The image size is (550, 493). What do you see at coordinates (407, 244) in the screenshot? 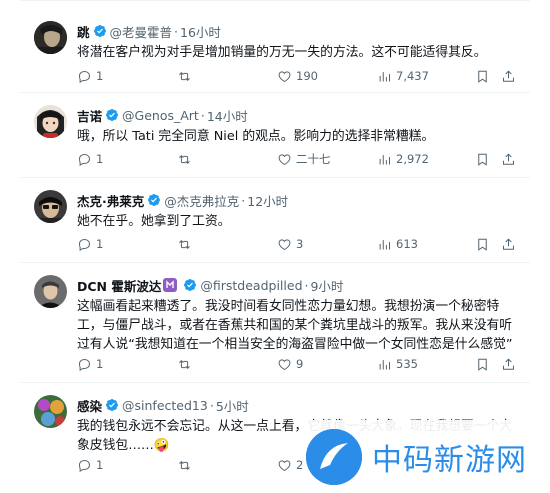
I see `views-count: 613` at bounding box center [407, 244].